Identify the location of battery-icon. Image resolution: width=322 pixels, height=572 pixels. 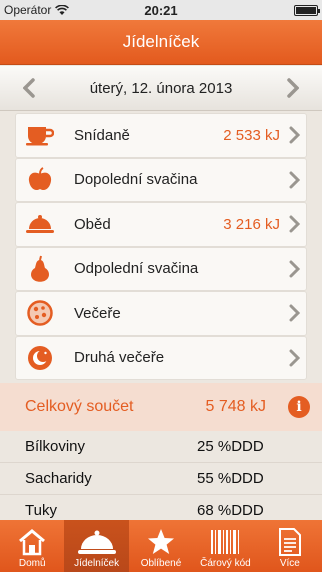
(307, 10).